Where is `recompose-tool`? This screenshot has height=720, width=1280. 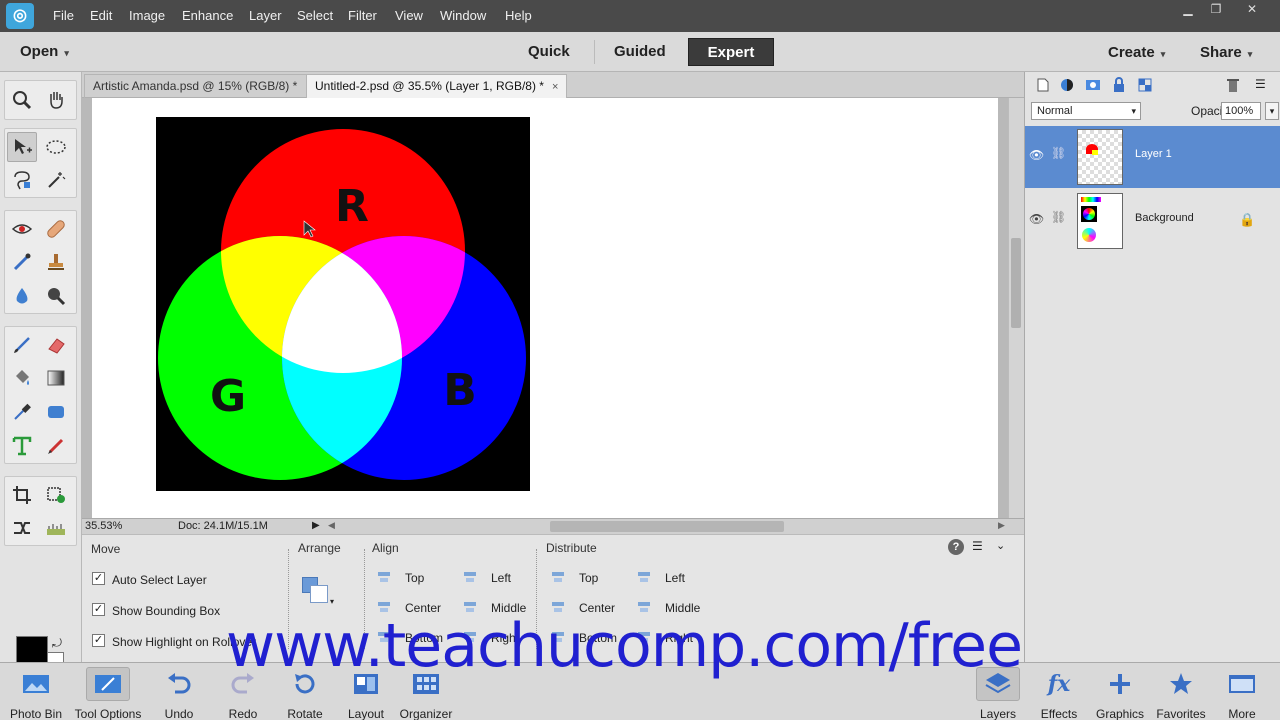 recompose-tool is located at coordinates (56, 495).